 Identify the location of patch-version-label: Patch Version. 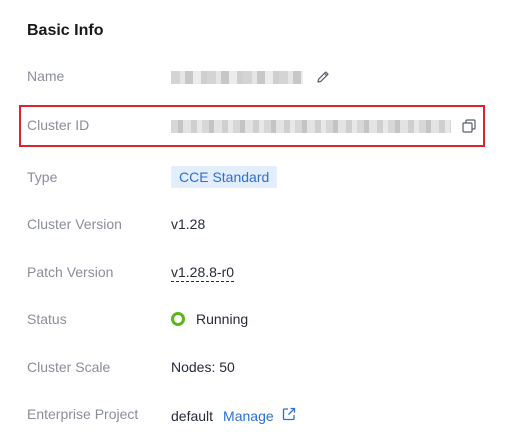
(70, 272).